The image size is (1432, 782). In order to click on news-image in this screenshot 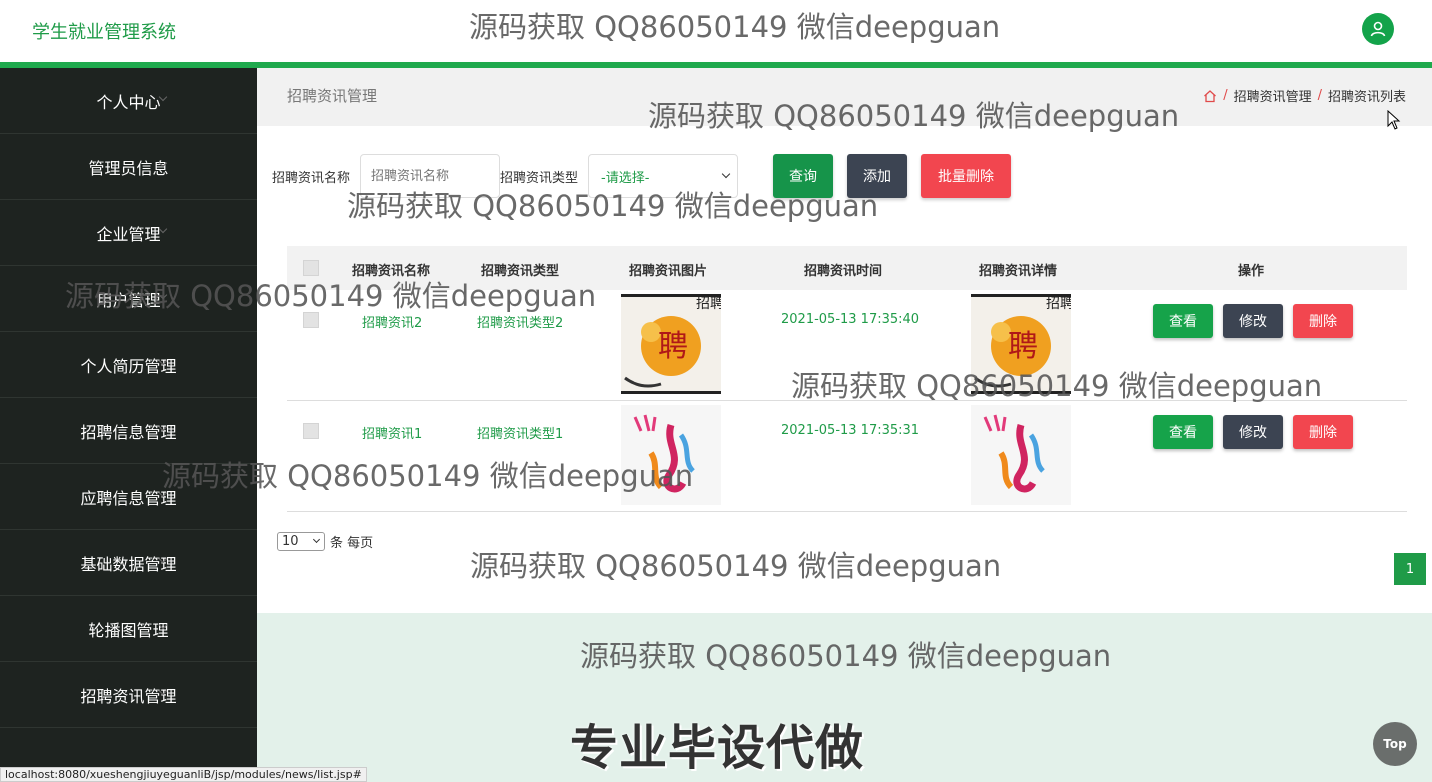, I will do `click(671, 455)`.